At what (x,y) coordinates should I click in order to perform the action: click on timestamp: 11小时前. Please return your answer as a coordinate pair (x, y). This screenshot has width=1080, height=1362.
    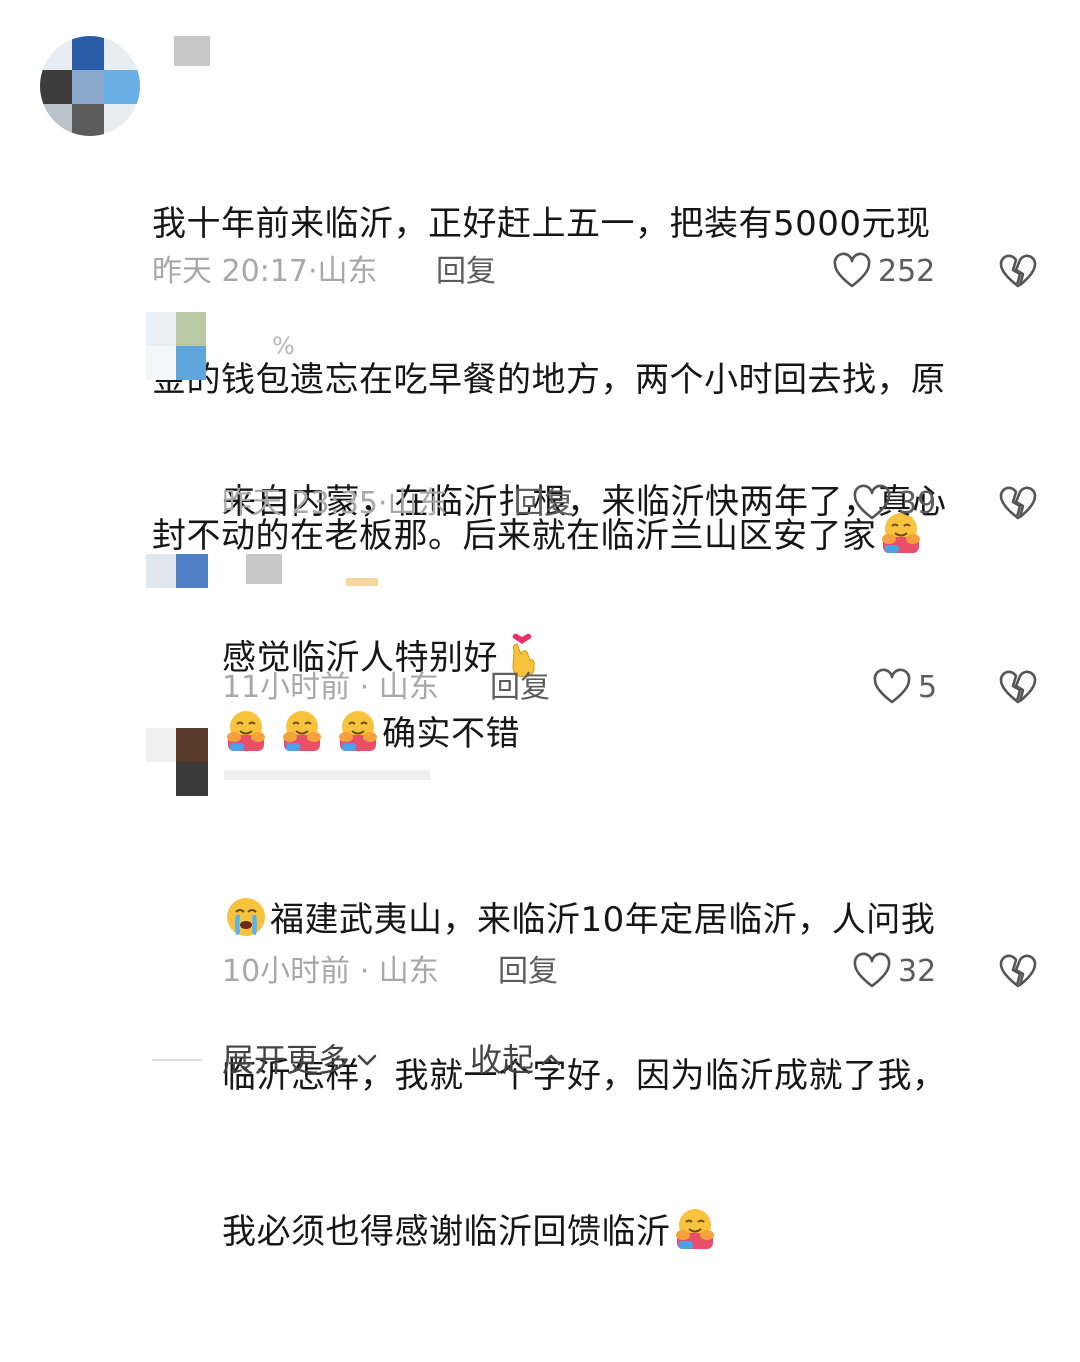
    Looking at the image, I should click on (286, 687).